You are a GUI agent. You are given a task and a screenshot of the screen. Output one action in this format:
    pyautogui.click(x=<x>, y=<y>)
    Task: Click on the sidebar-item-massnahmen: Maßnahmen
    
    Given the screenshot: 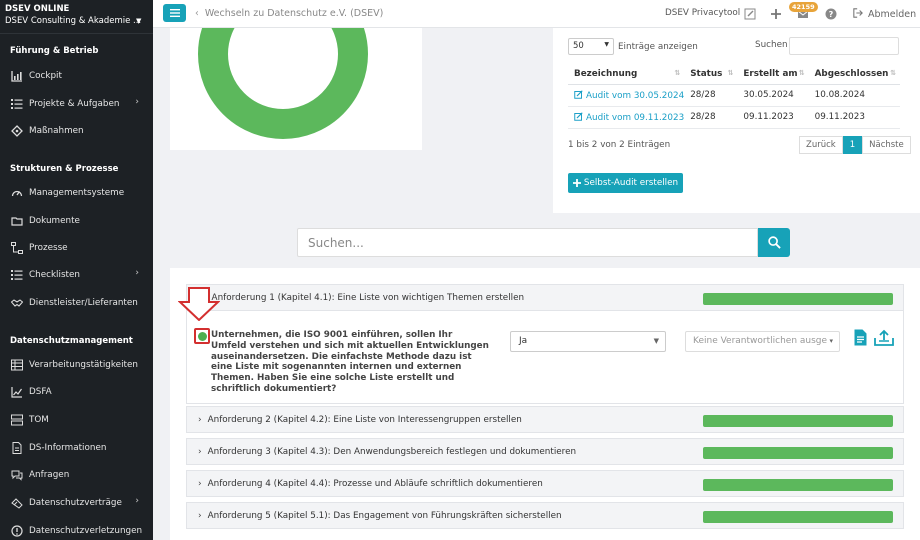 What is the action you would take?
    pyautogui.click(x=76, y=131)
    